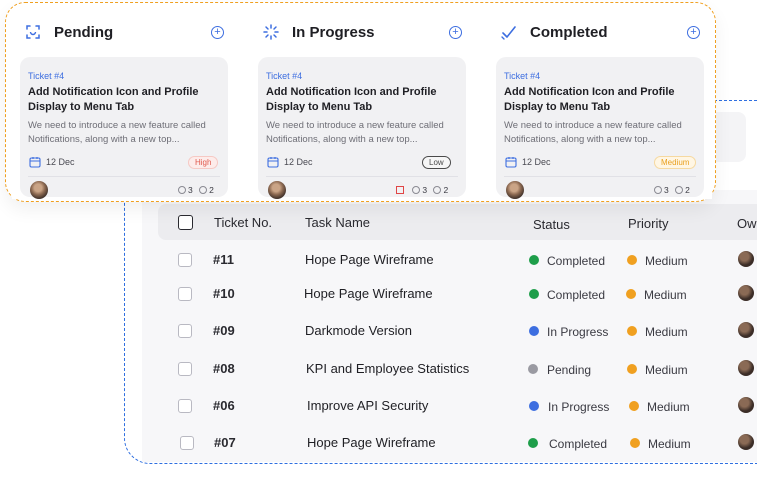 The image size is (757, 478). What do you see at coordinates (508, 33) in the screenshot?
I see `check-icon` at bounding box center [508, 33].